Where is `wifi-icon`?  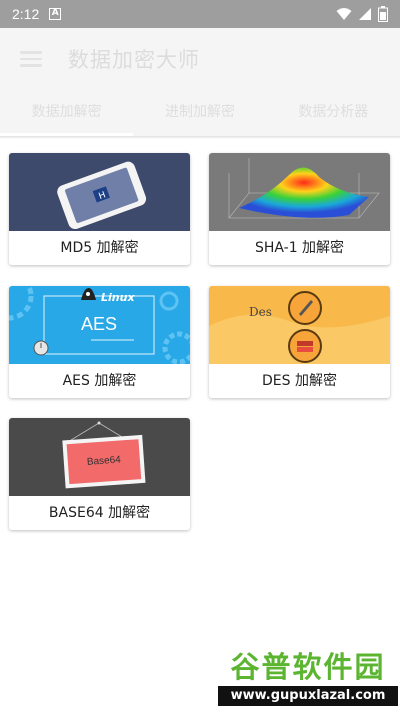 wifi-icon is located at coordinates (344, 14).